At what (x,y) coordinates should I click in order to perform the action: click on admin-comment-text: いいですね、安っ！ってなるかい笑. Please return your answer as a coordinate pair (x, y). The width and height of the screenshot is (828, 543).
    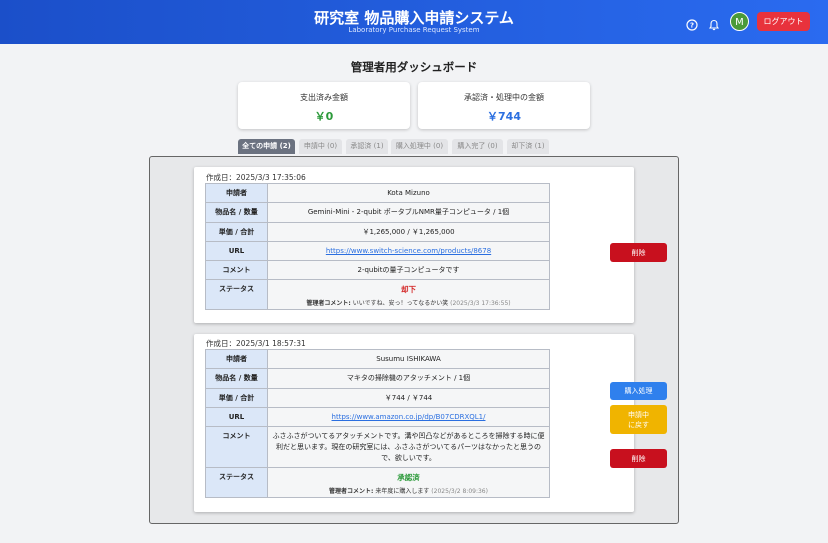
    Looking at the image, I should click on (400, 304).